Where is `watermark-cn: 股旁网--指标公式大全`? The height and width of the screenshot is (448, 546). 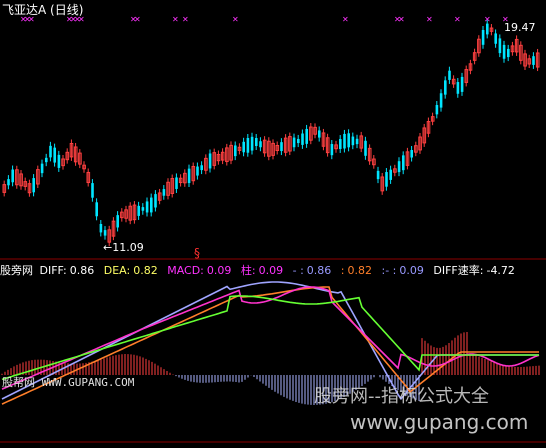
watermark-cn: 股旁网--指标公式大全 is located at coordinates (401, 396).